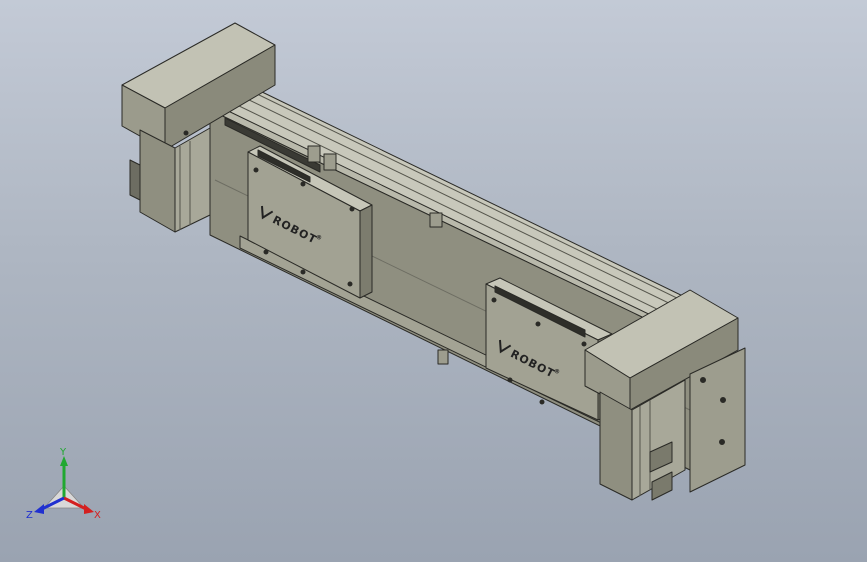 This screenshot has width=867, height=562. Describe the element at coordinates (157, 181) in the screenshot. I see `left-housing-front` at that location.